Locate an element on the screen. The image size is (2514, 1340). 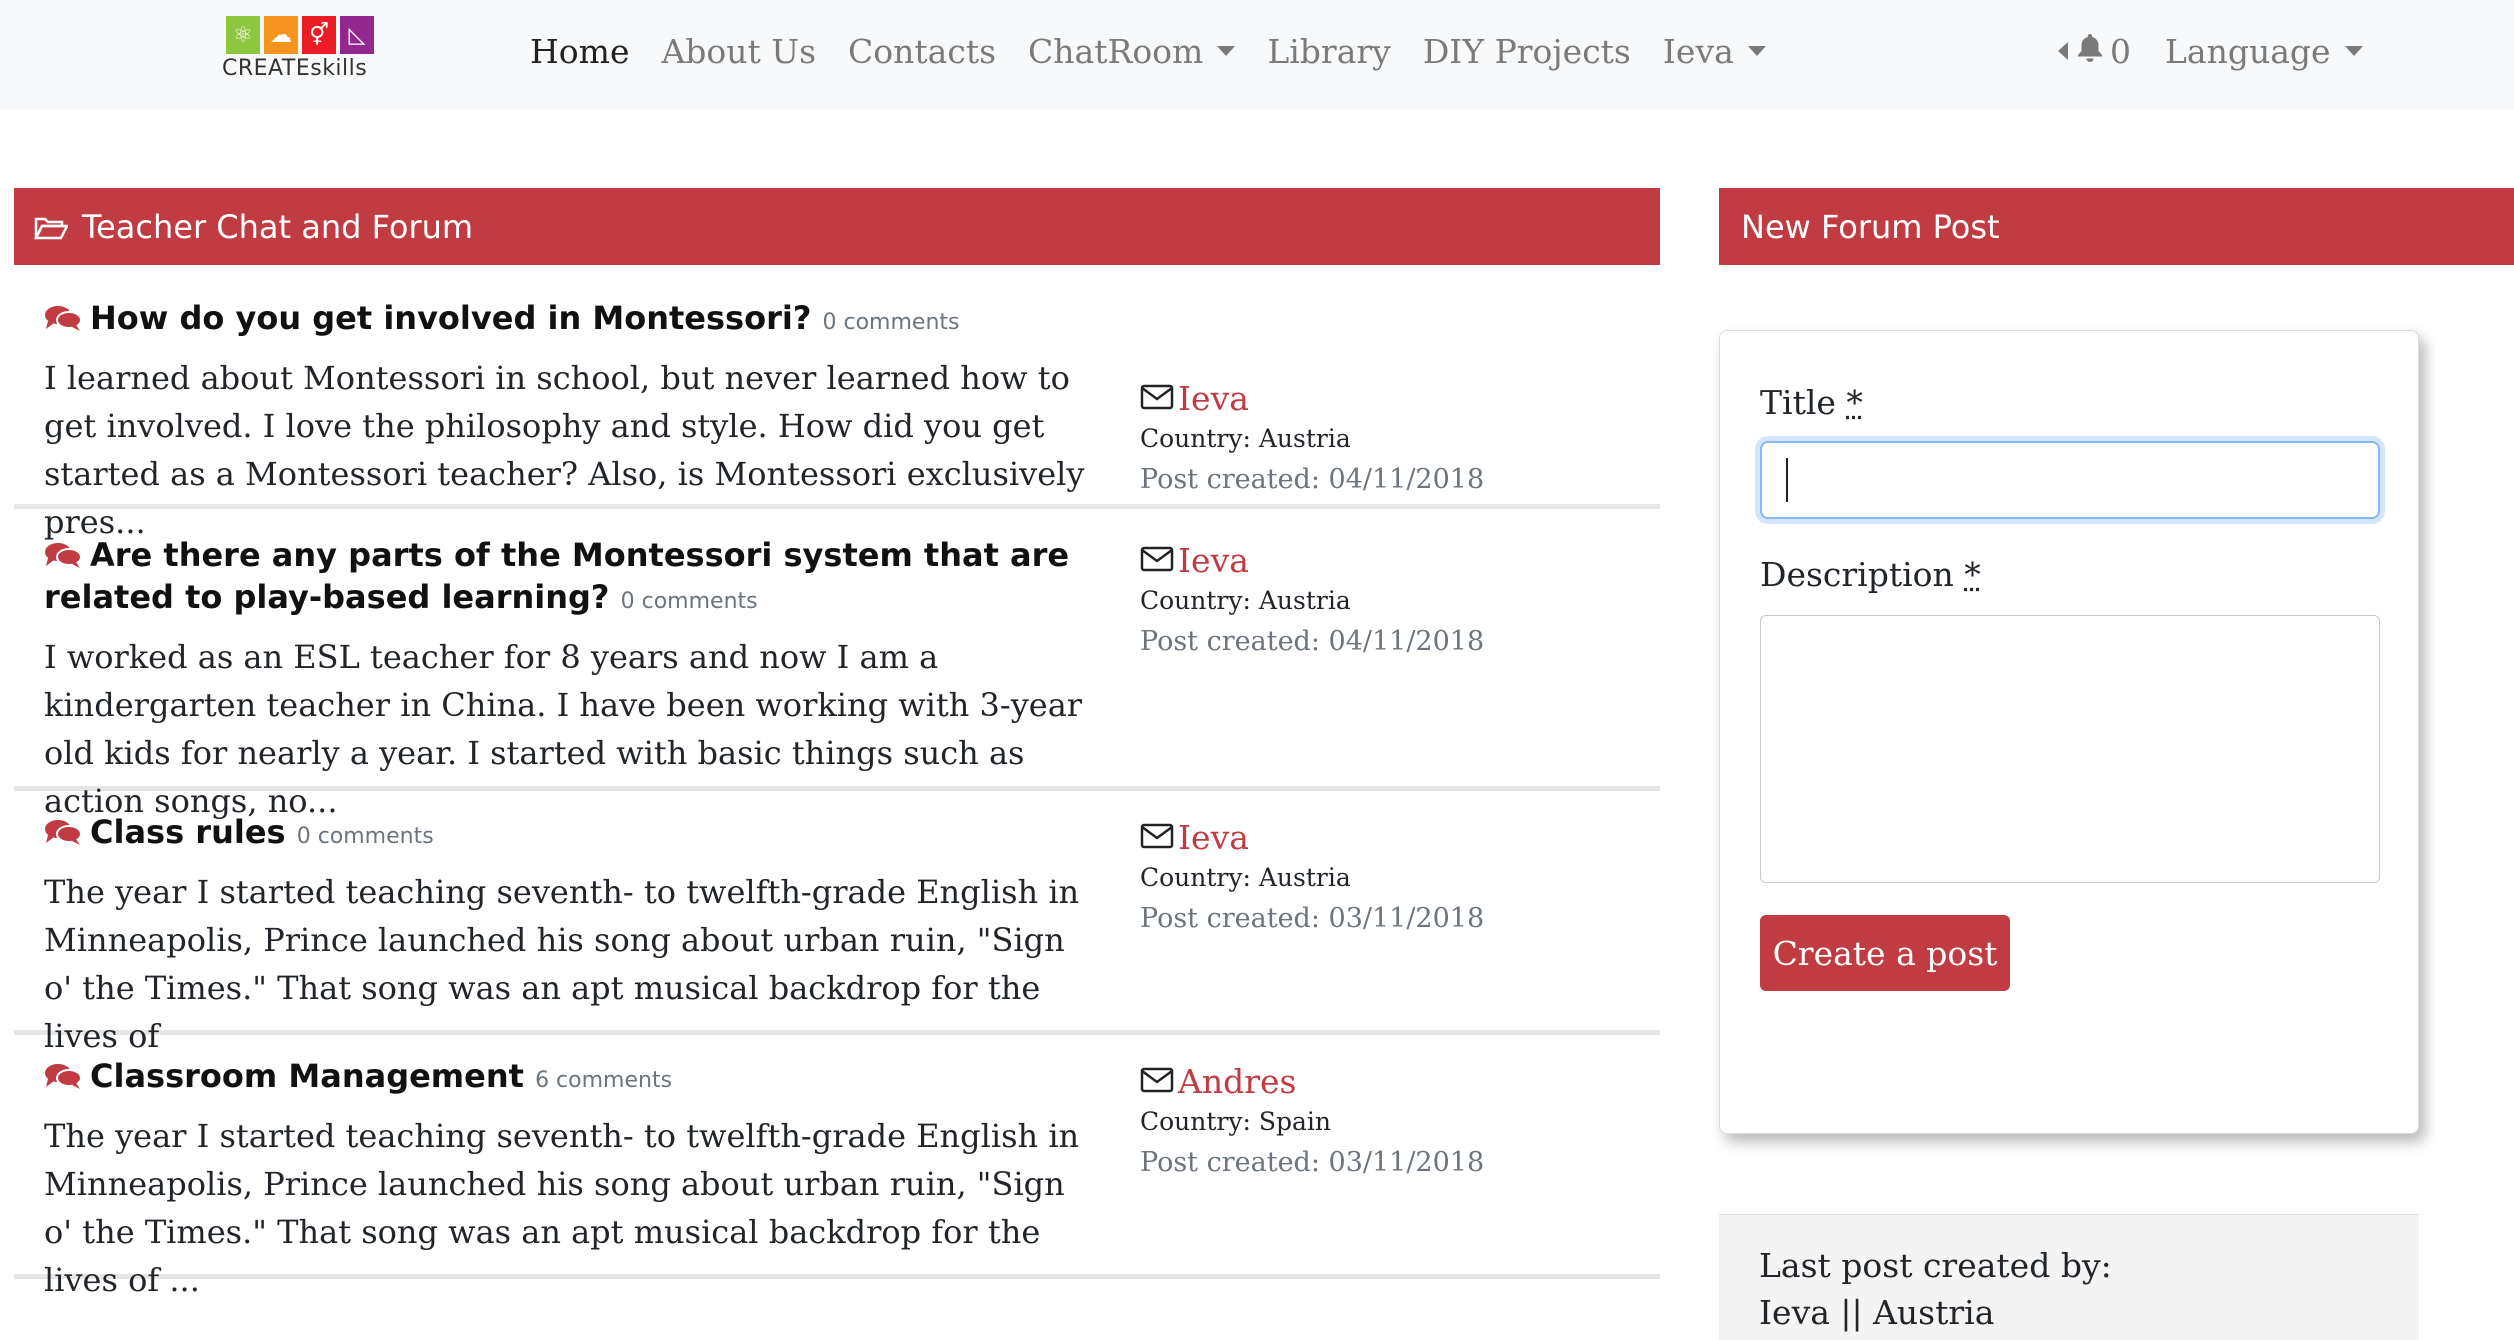
new-post-title: New Forum Post is located at coordinates (1870, 226).